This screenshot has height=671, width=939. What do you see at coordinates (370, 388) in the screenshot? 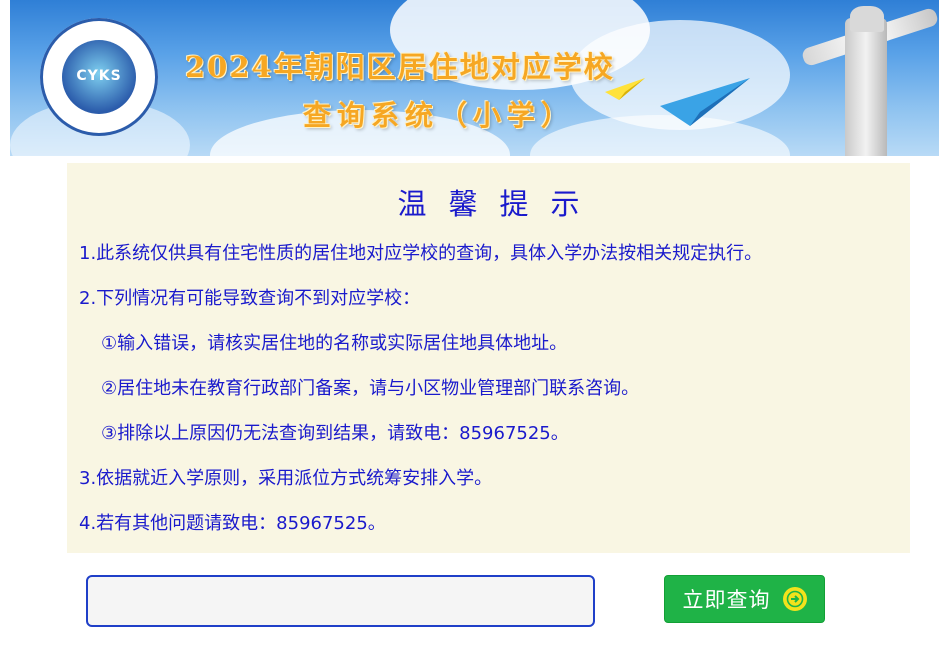
I see `notice-subitem: ②居住地未在教育行政部门备案，请与小区物业管理部门联系咨询。` at bounding box center [370, 388].